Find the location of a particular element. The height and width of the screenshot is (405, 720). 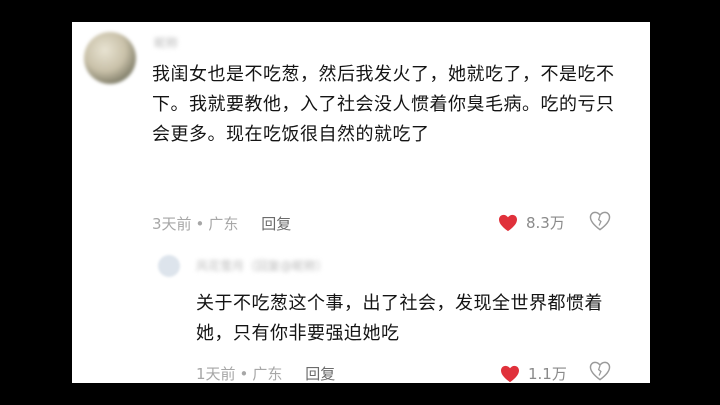

comment-like-button: 8.3万 is located at coordinates (531, 222).